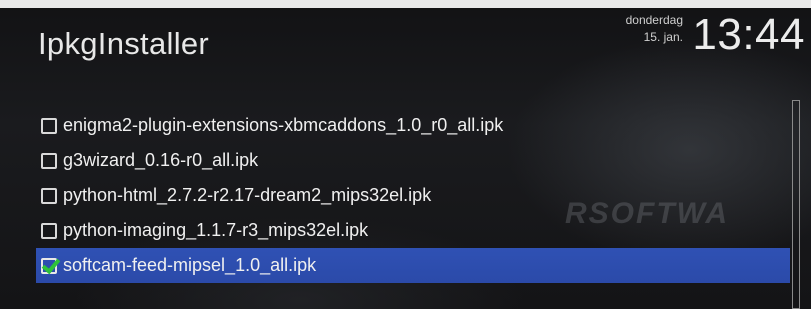 The height and width of the screenshot is (309, 811). Describe the element at coordinates (413, 265) in the screenshot. I see `list-item: softcam-feed-mipsel_1.0_all.ipk` at that location.